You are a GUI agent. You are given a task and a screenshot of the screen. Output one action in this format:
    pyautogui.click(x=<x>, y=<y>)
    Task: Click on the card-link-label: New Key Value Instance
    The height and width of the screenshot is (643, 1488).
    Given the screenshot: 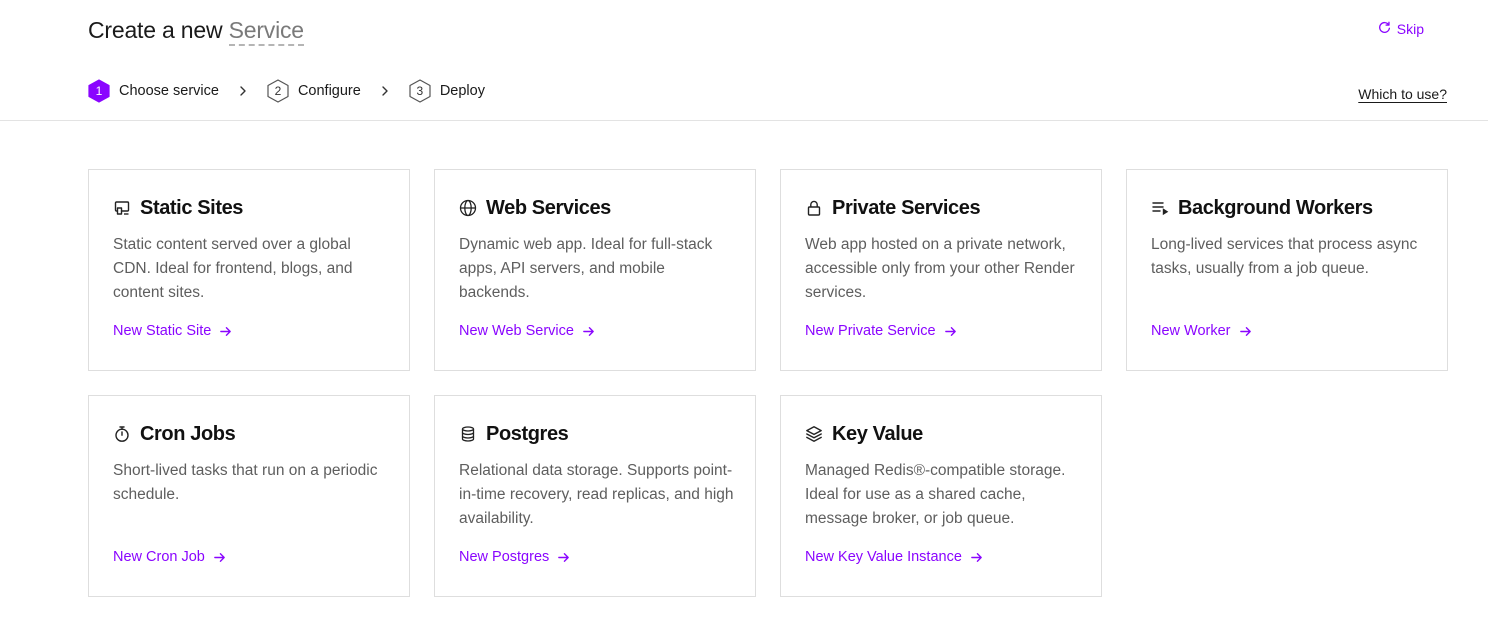 What is the action you would take?
    pyautogui.click(x=883, y=557)
    